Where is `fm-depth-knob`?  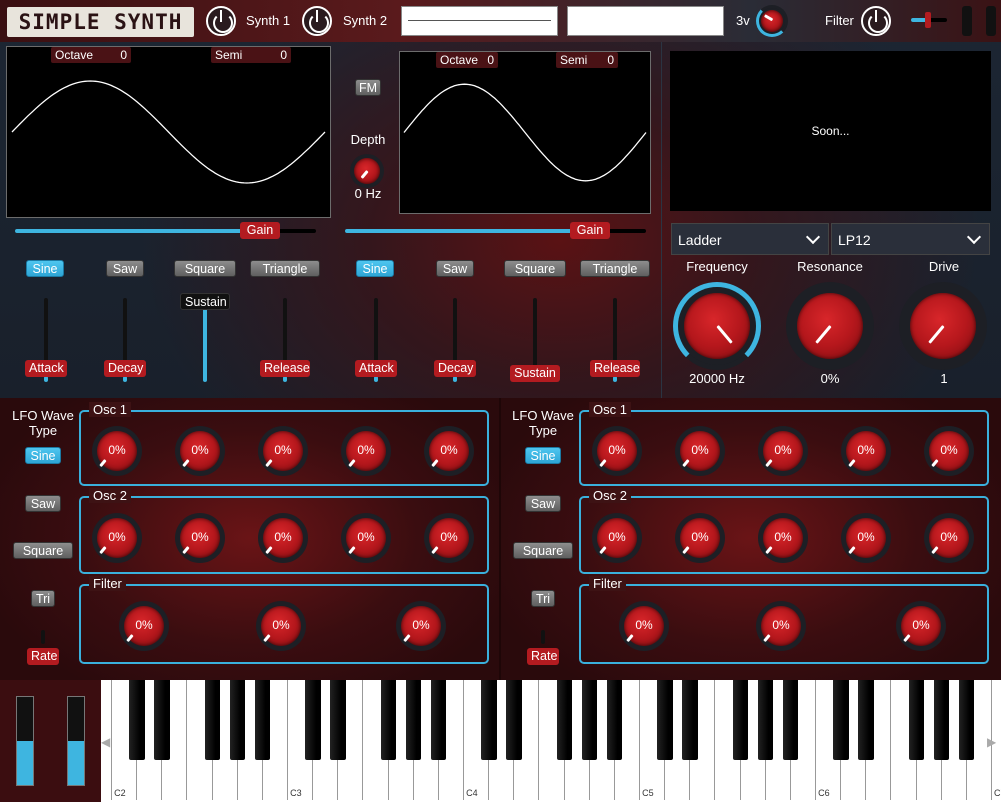 fm-depth-knob is located at coordinates (367, 171).